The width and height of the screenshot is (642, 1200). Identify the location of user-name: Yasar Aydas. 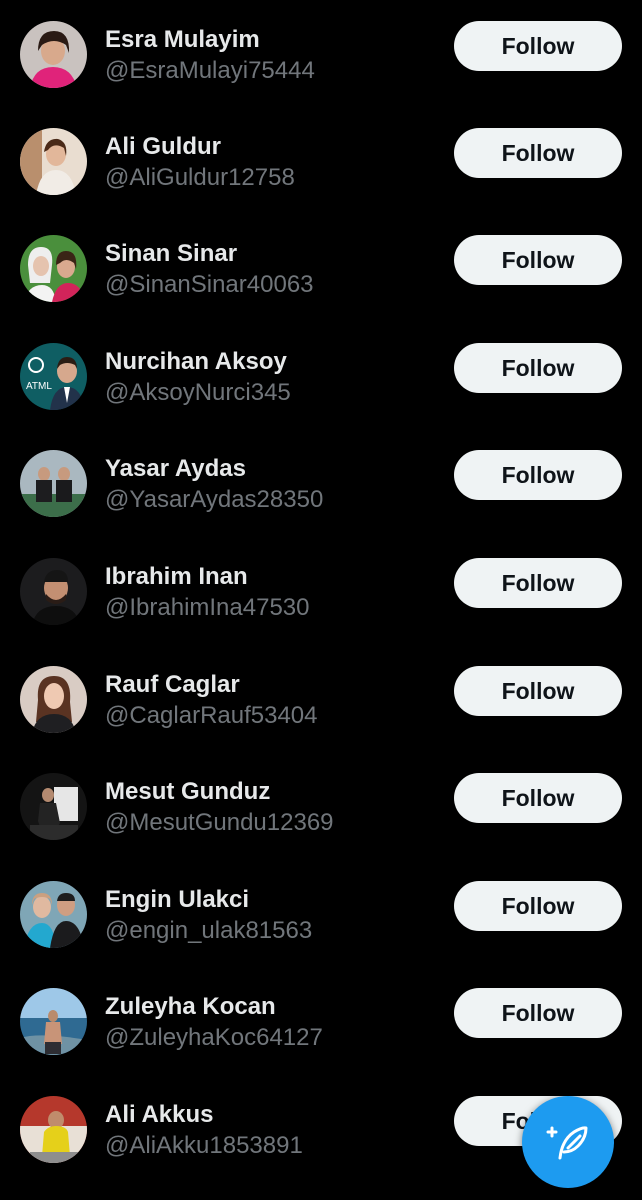
(175, 469).